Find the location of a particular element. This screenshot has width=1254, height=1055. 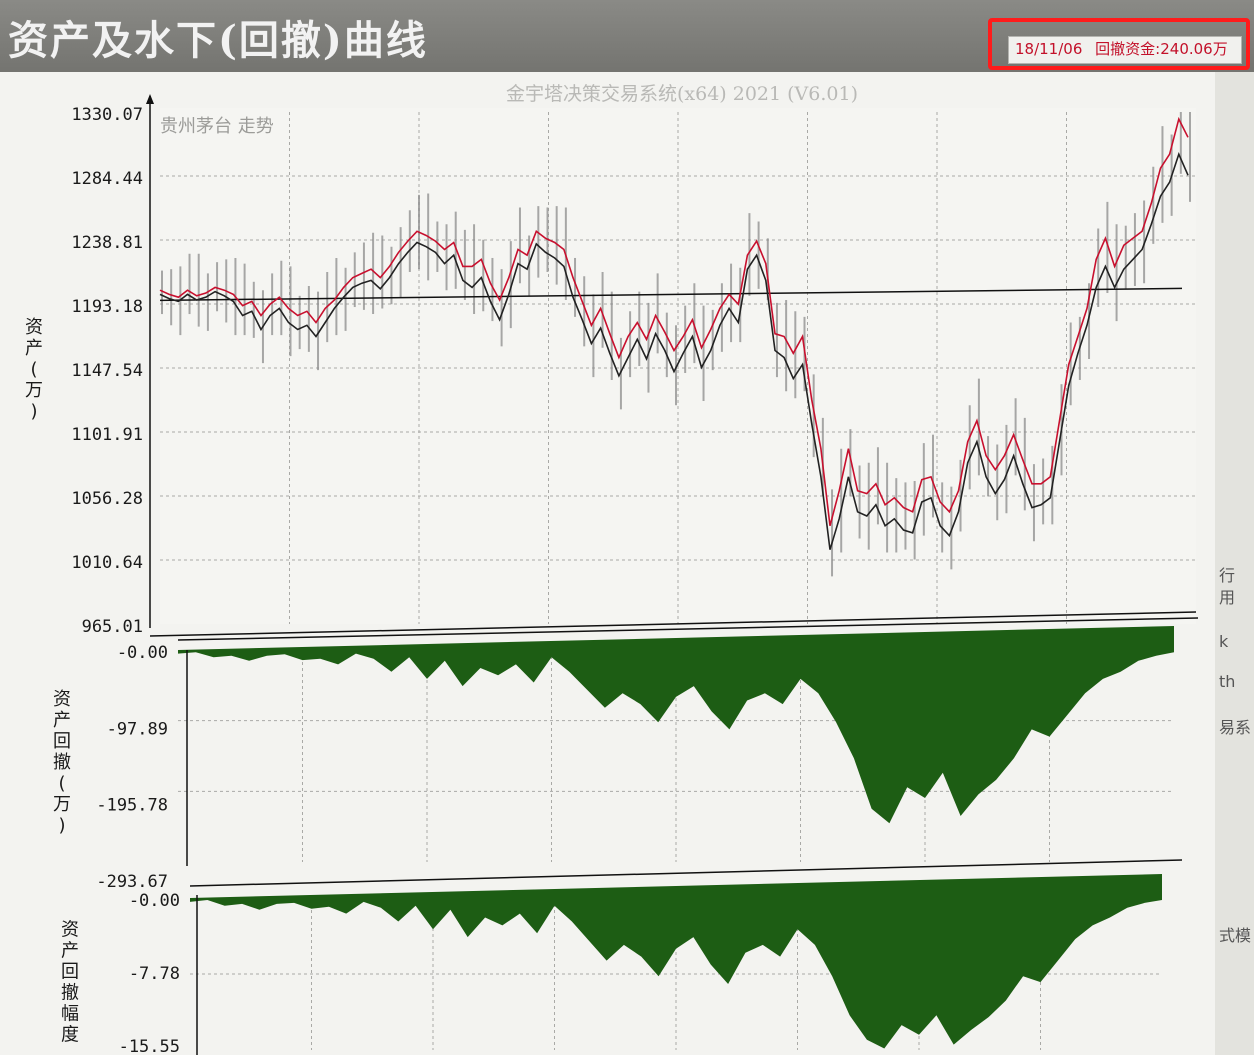

asset-y-tick-label: 1284.44 is located at coordinates (107, 179).